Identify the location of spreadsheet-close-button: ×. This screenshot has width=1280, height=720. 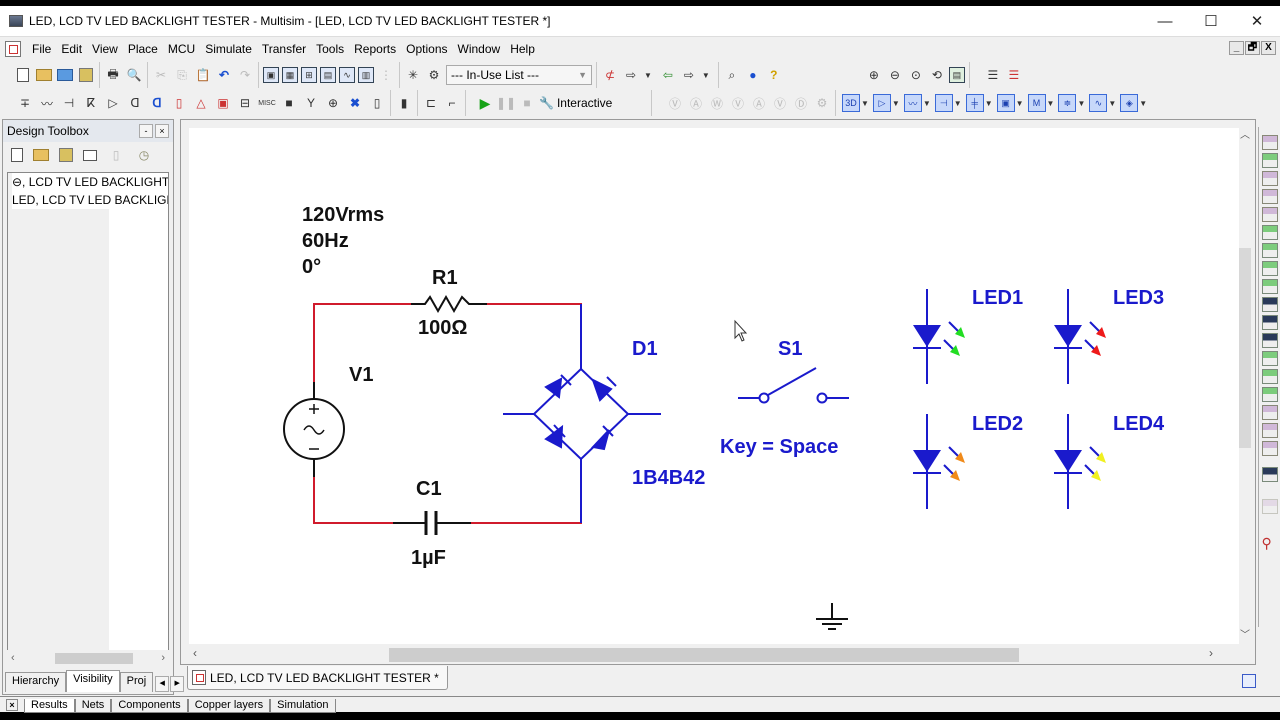
(12, 705).